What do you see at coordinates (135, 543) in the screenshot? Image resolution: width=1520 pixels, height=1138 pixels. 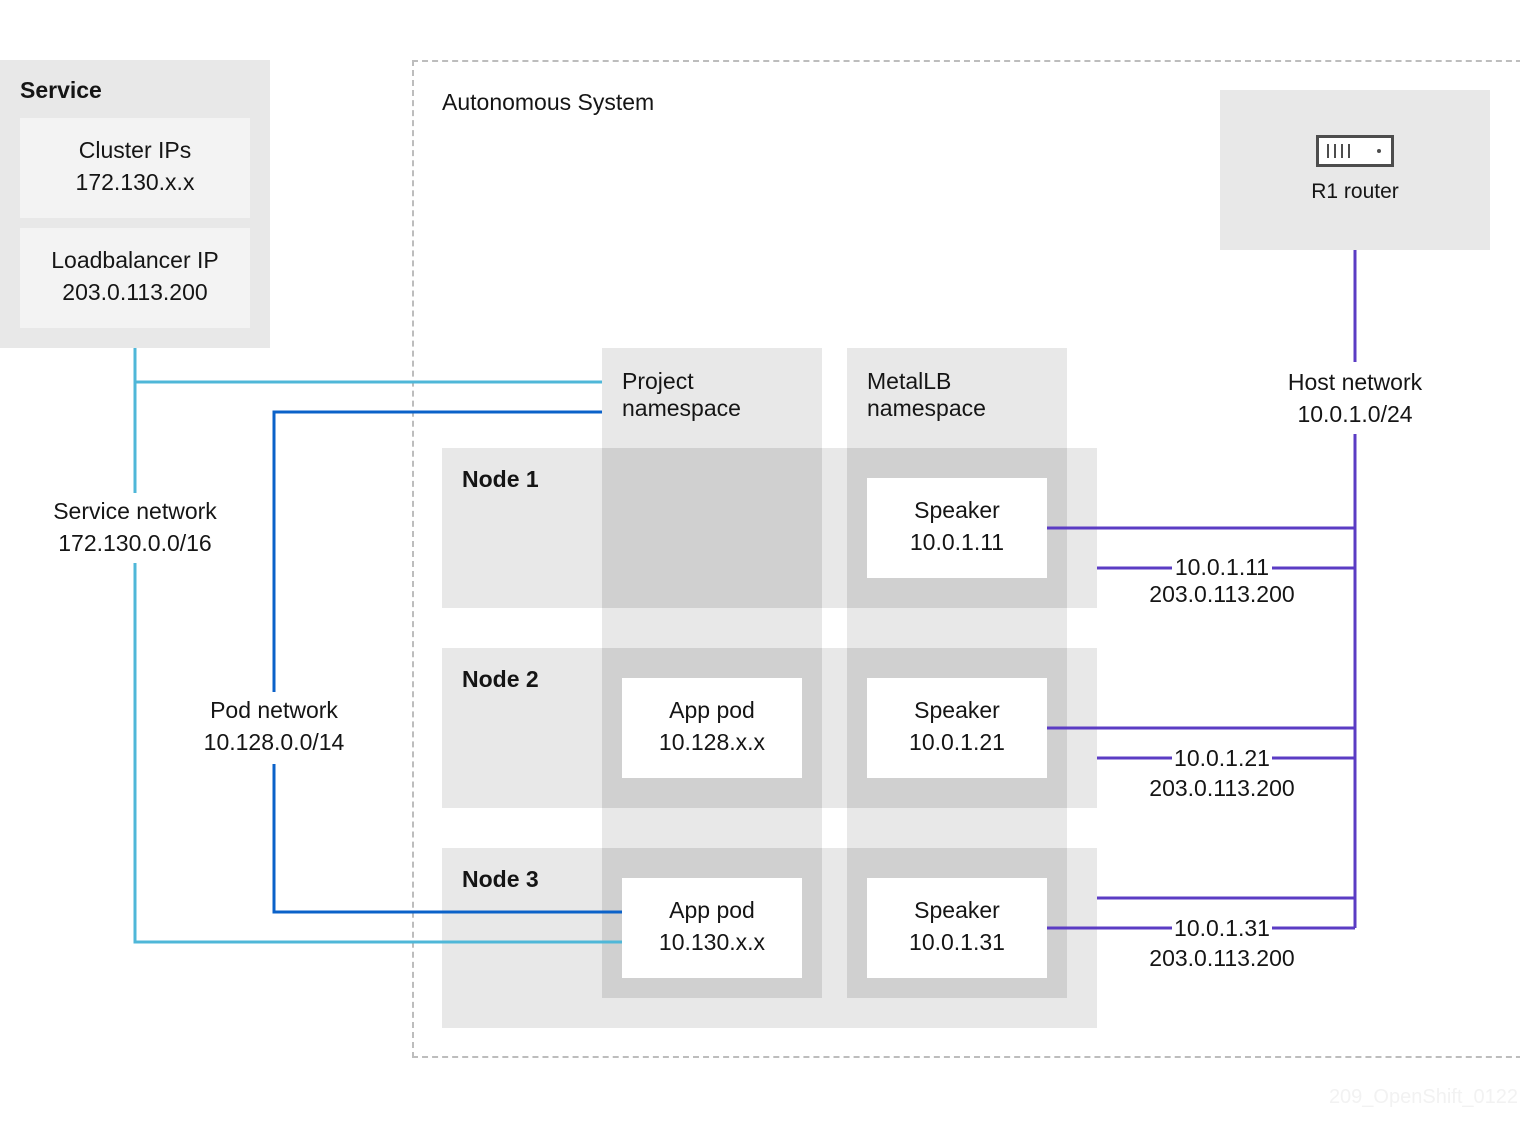 I see `service-network-cidr: 172.130.0.0/16` at bounding box center [135, 543].